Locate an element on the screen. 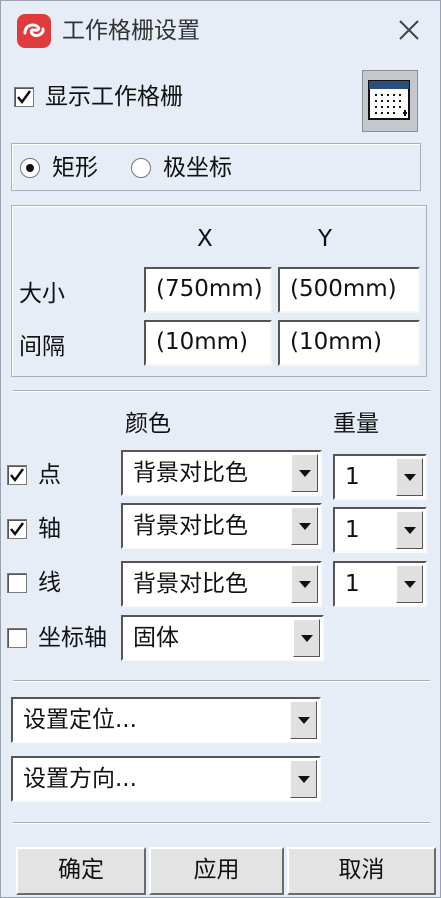 This screenshot has height=898, width=441. grid-settings-button is located at coordinates (390, 101).